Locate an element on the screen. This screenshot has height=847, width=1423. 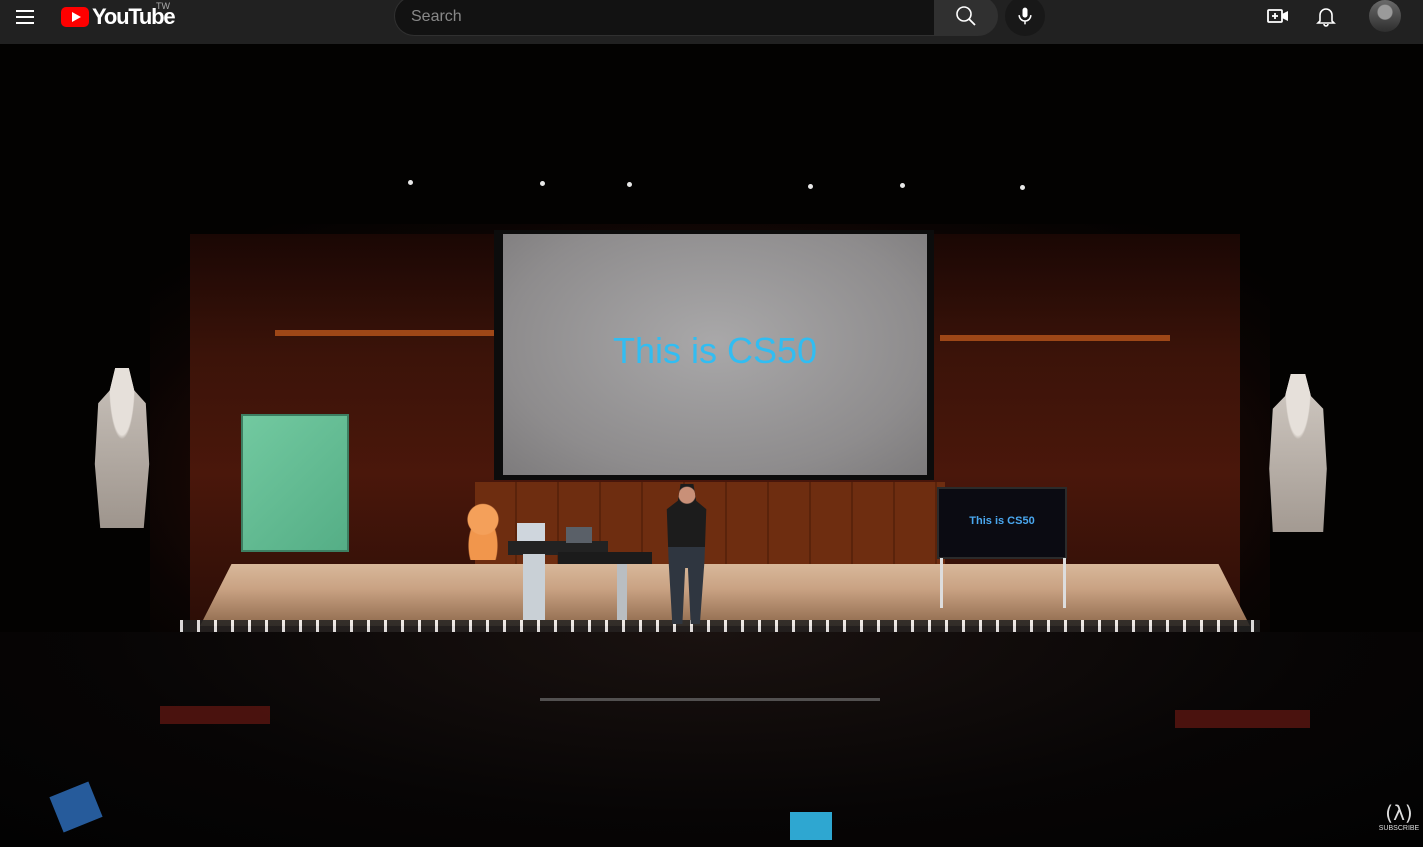
notifications-button is located at coordinates (1326, 16).